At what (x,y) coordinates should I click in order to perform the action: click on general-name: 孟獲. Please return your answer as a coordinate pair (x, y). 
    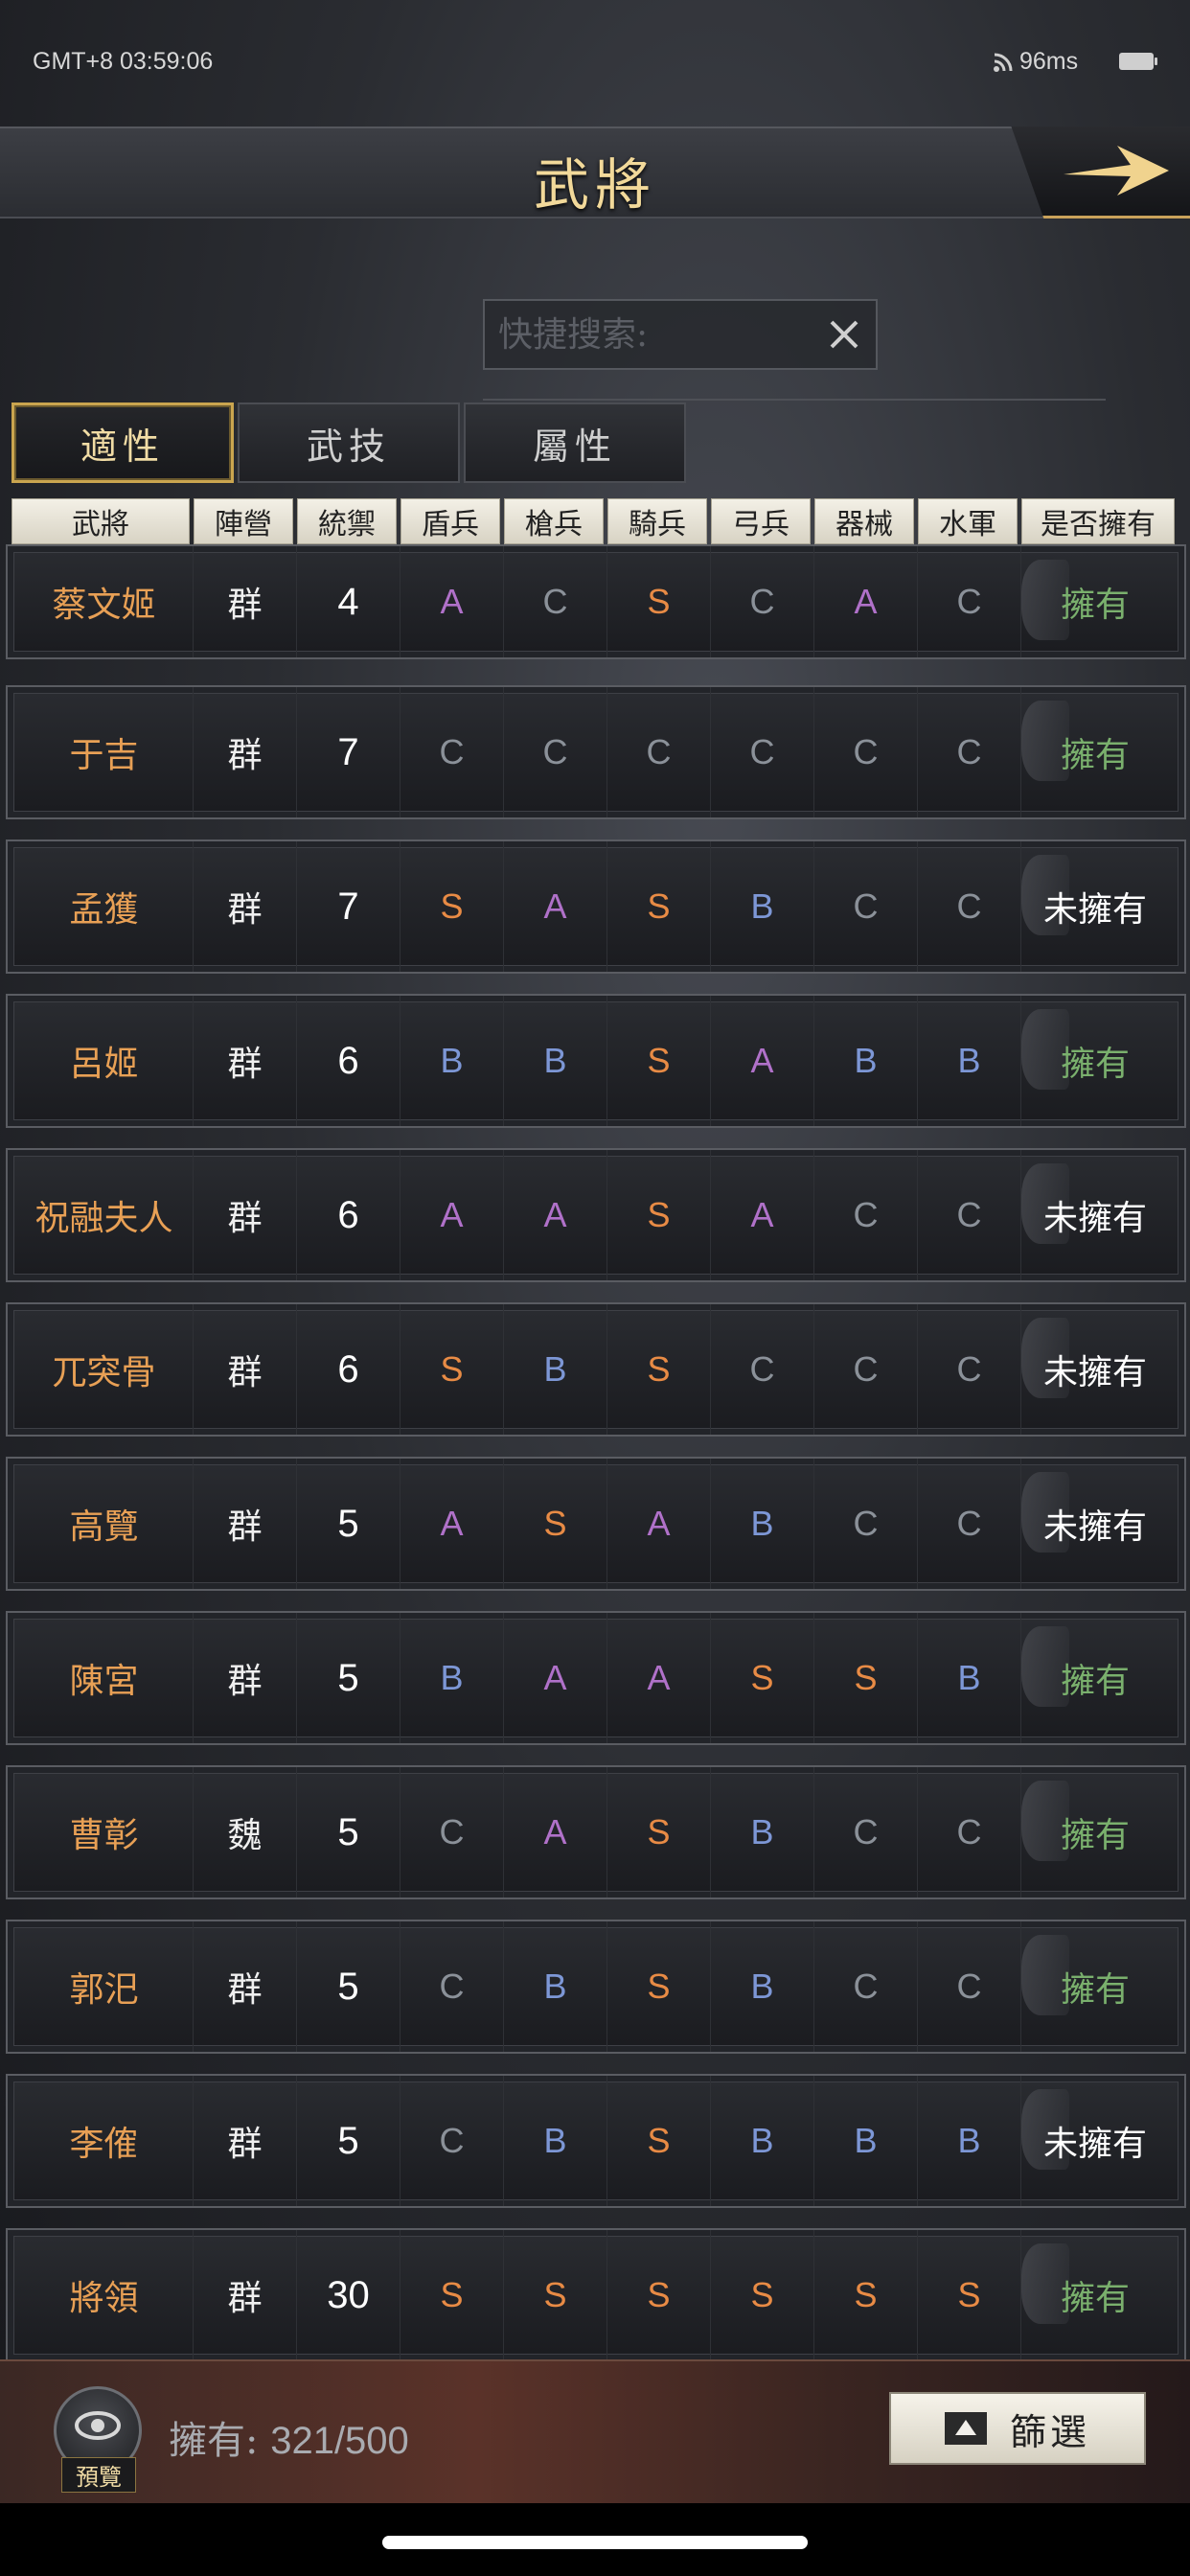
    Looking at the image, I should click on (105, 906).